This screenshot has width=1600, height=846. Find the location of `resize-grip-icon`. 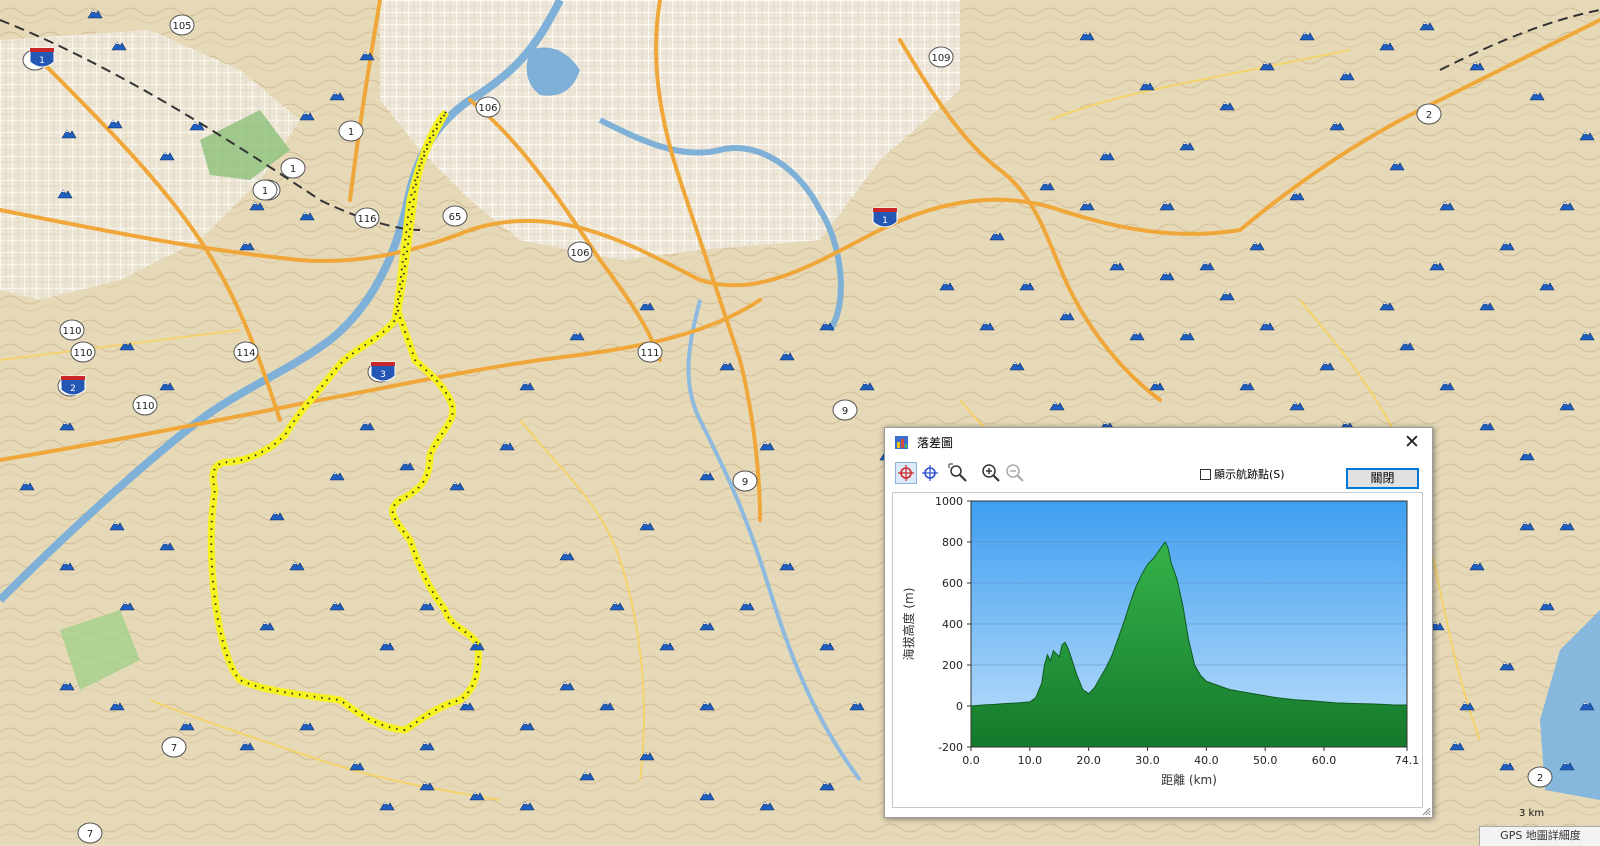

resize-grip-icon is located at coordinates (1426, 811).